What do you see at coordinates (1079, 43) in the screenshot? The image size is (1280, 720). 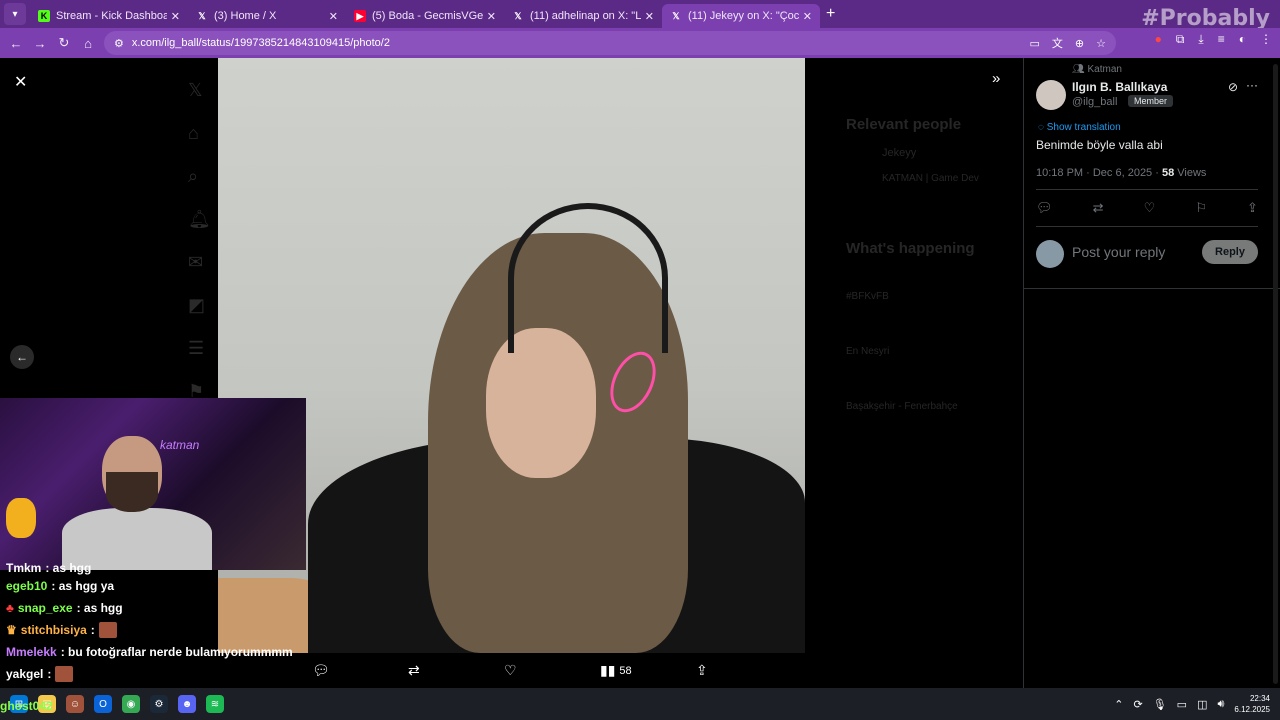 I see `zoom-icon: ⊕` at bounding box center [1079, 43].